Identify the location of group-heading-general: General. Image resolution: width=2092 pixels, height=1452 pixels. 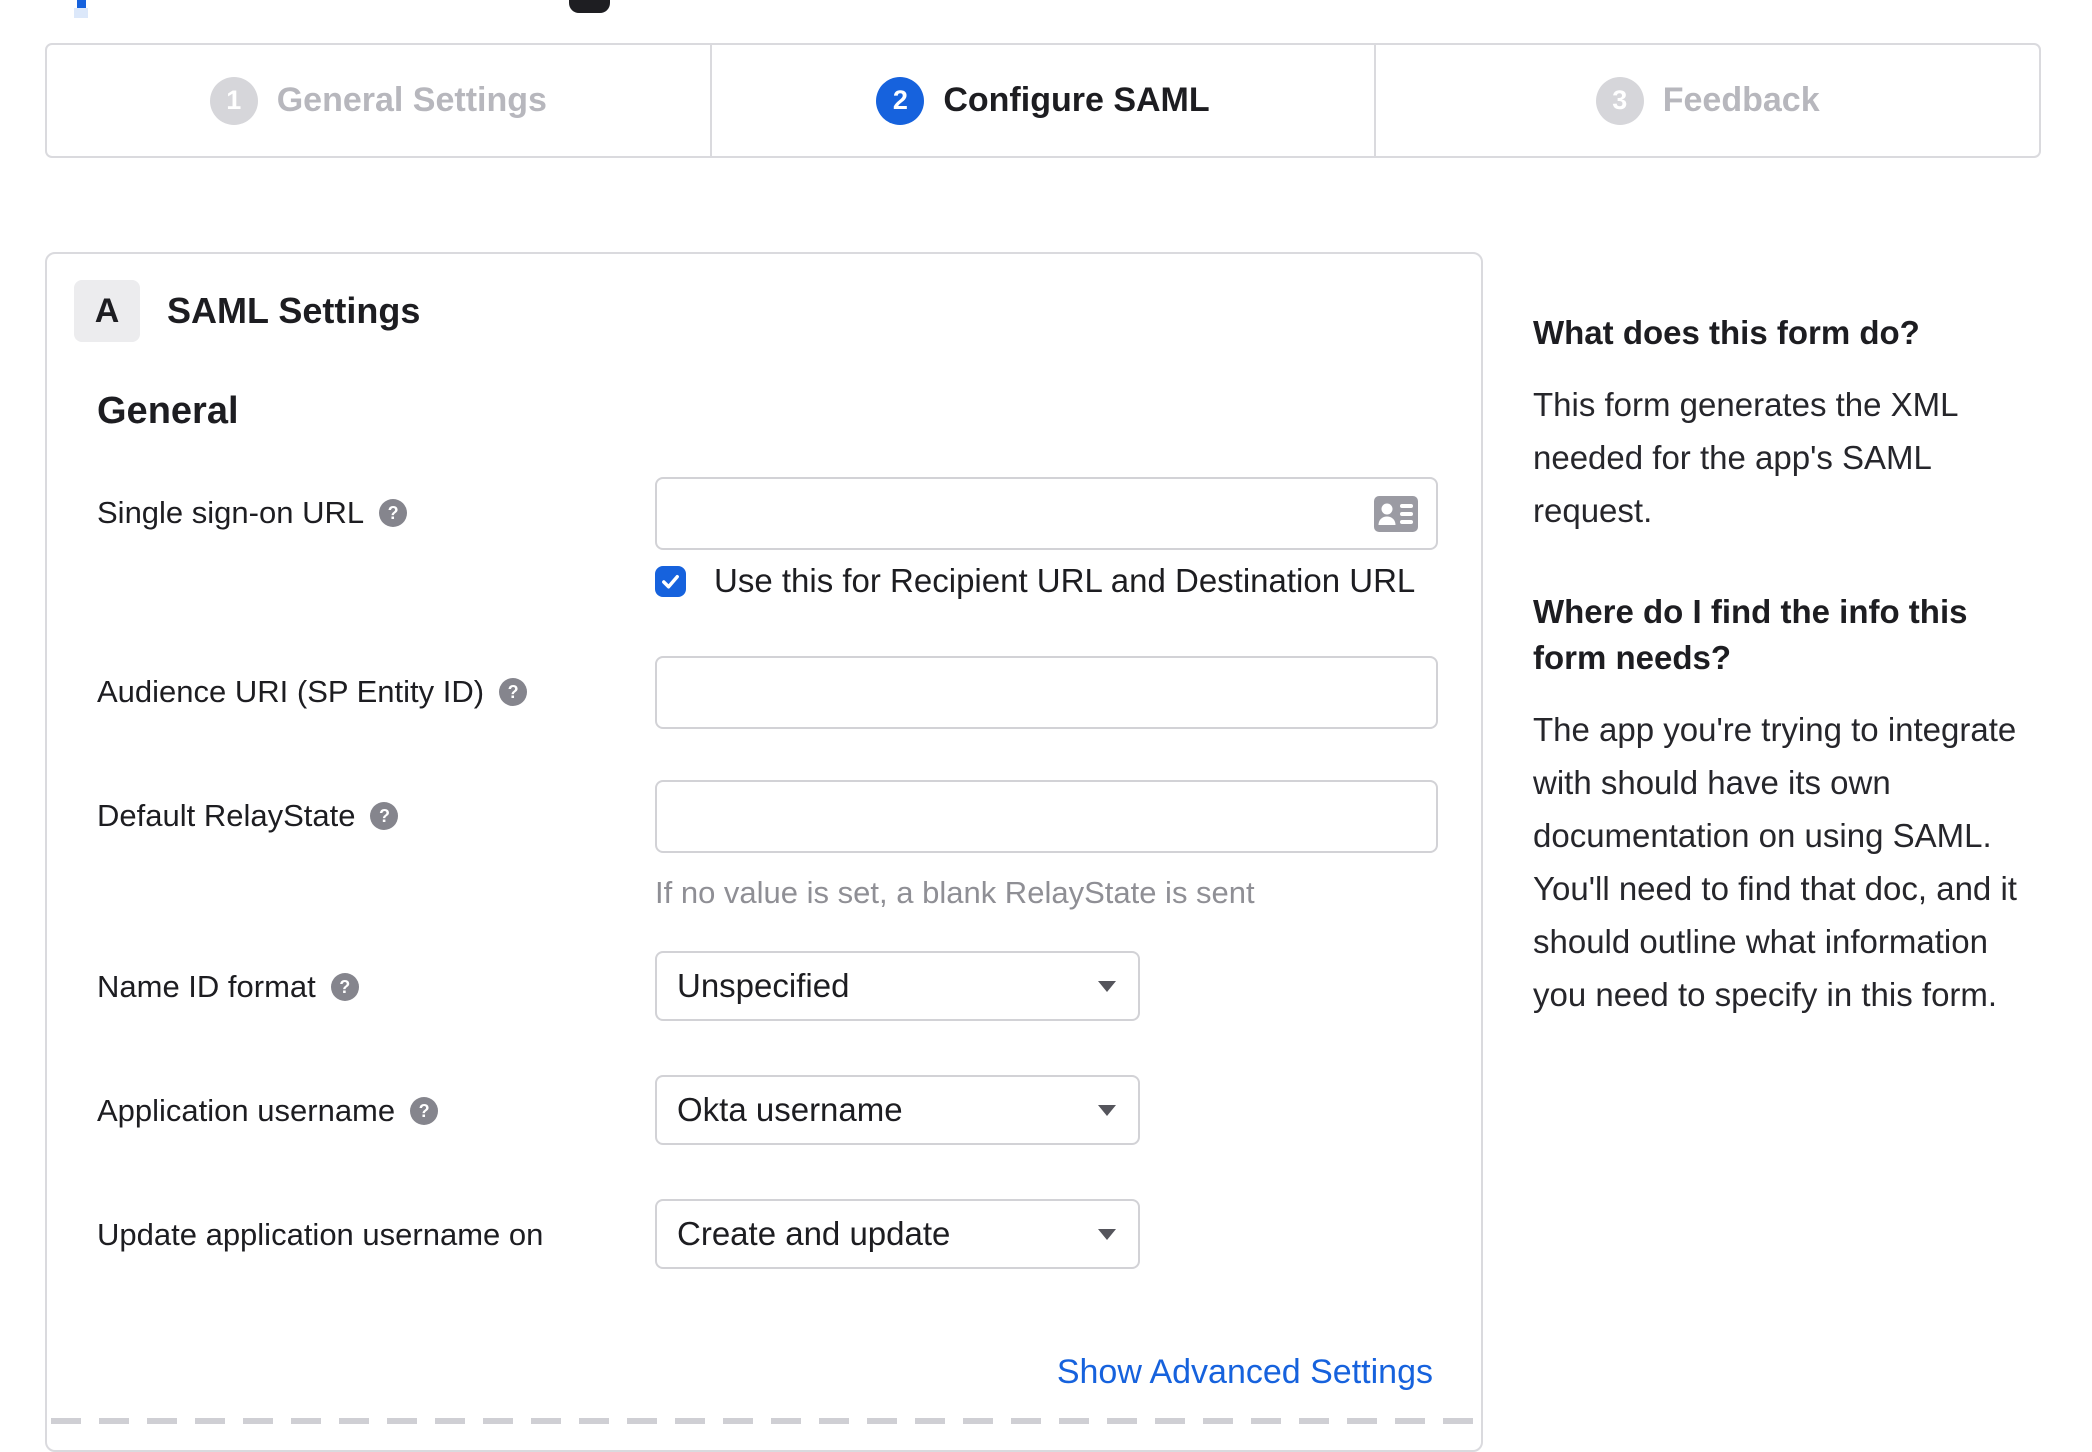
(168, 411).